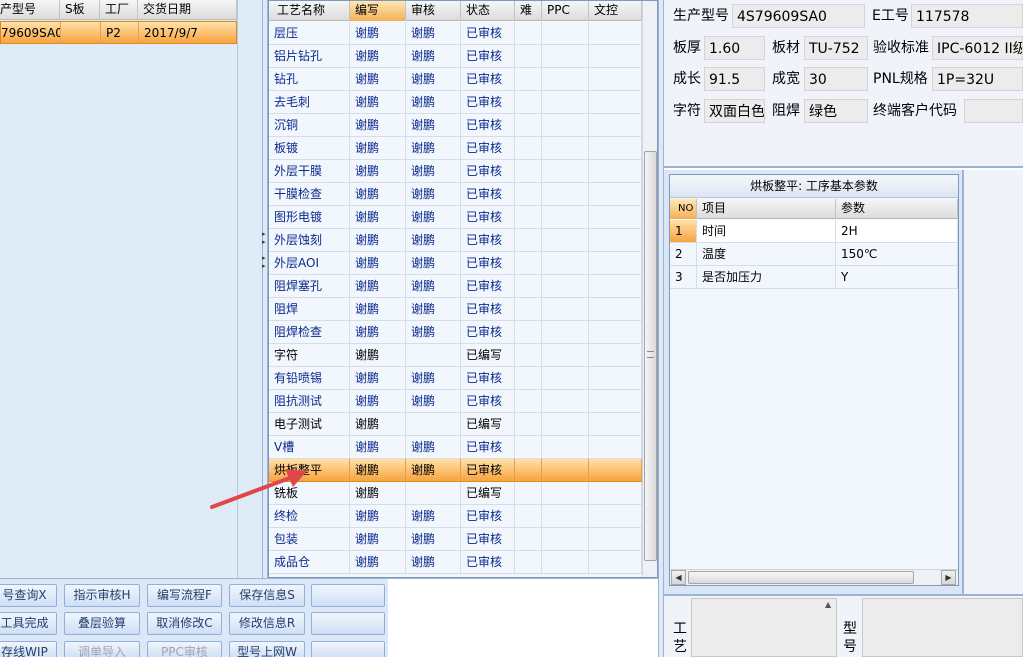  I want to click on param-value: 150℃, so click(897, 254).